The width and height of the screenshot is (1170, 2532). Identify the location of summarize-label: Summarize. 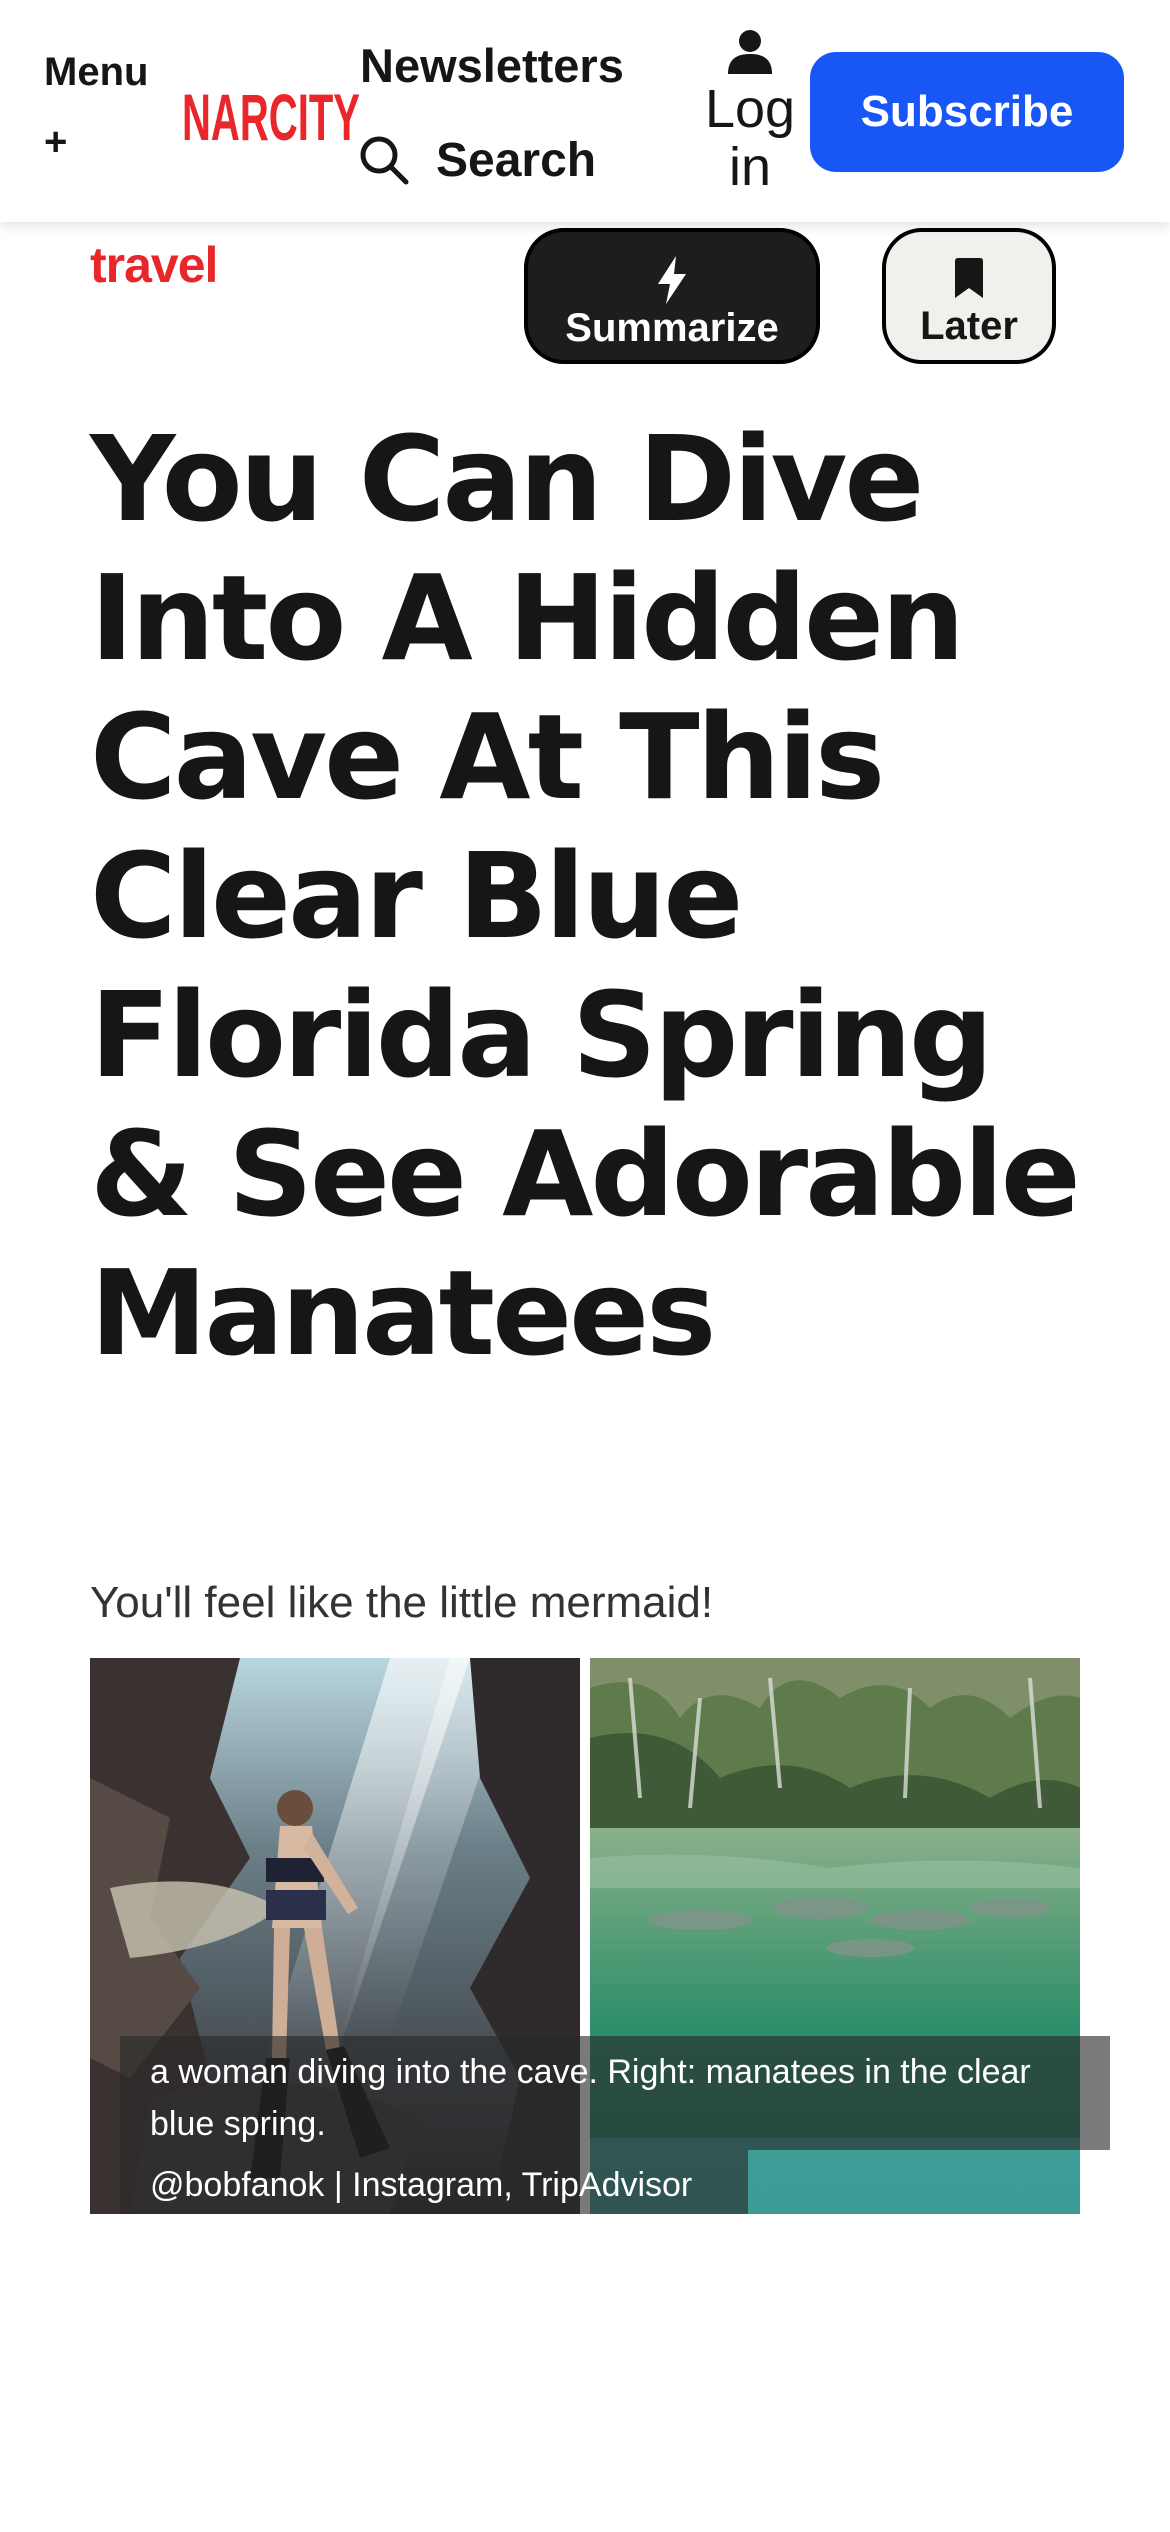
(672, 328).